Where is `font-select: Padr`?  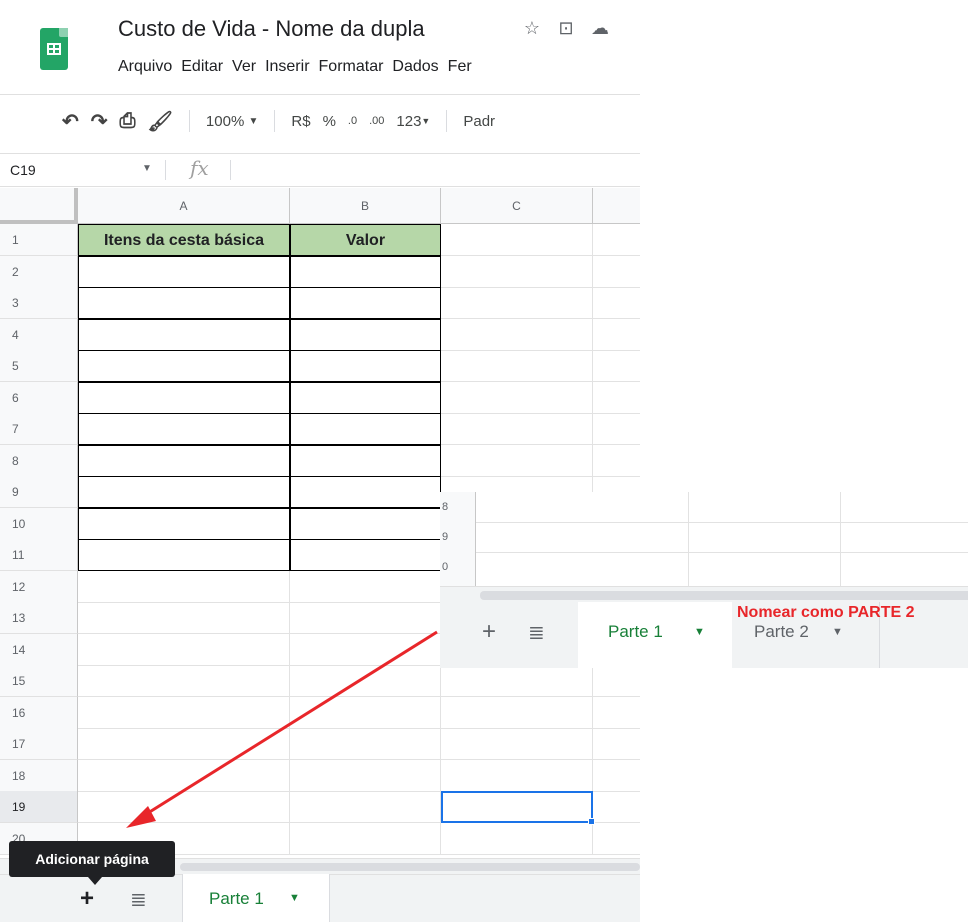 font-select: Padr is located at coordinates (479, 121).